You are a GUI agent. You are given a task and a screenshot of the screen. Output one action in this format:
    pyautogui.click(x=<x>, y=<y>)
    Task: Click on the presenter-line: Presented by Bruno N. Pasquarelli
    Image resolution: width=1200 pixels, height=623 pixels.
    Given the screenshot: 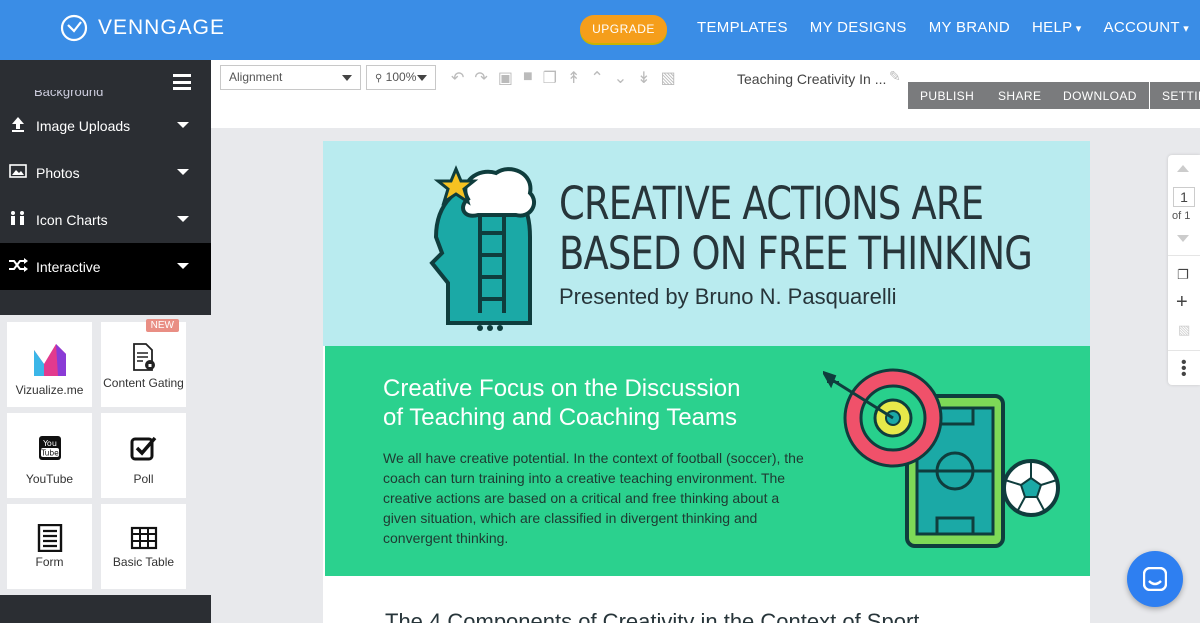 What is the action you would take?
    pyautogui.click(x=728, y=297)
    